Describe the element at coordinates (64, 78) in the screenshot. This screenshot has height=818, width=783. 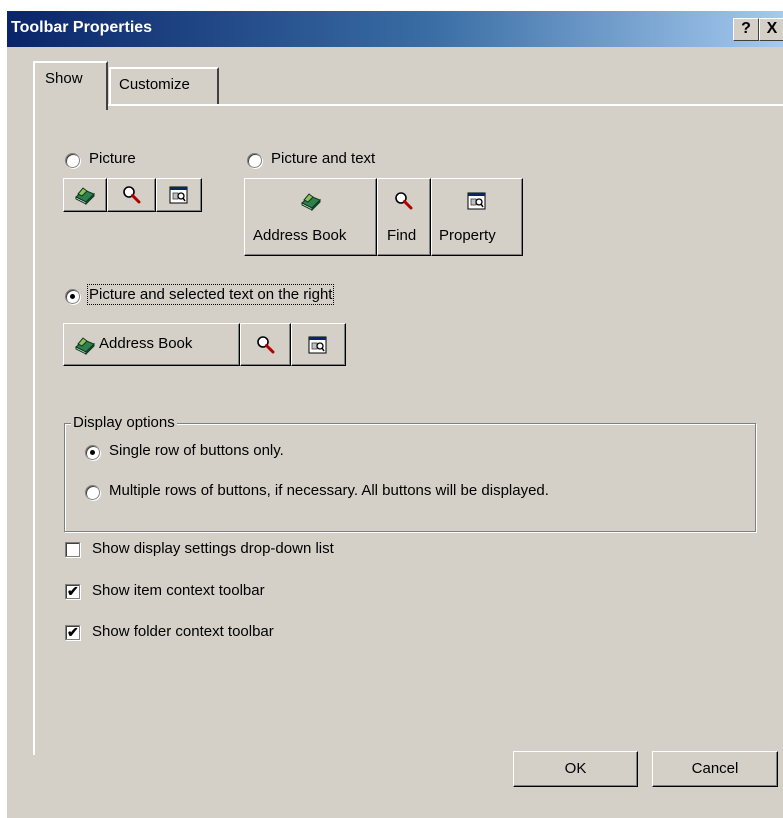
I see `tab-show-label: Show` at that location.